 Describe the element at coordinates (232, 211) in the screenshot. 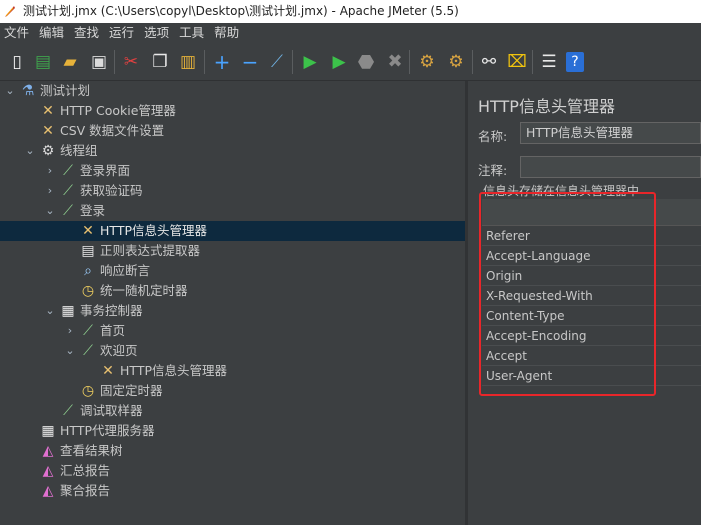

I see `tree-node: ⌄ ⟋ 登录` at that location.